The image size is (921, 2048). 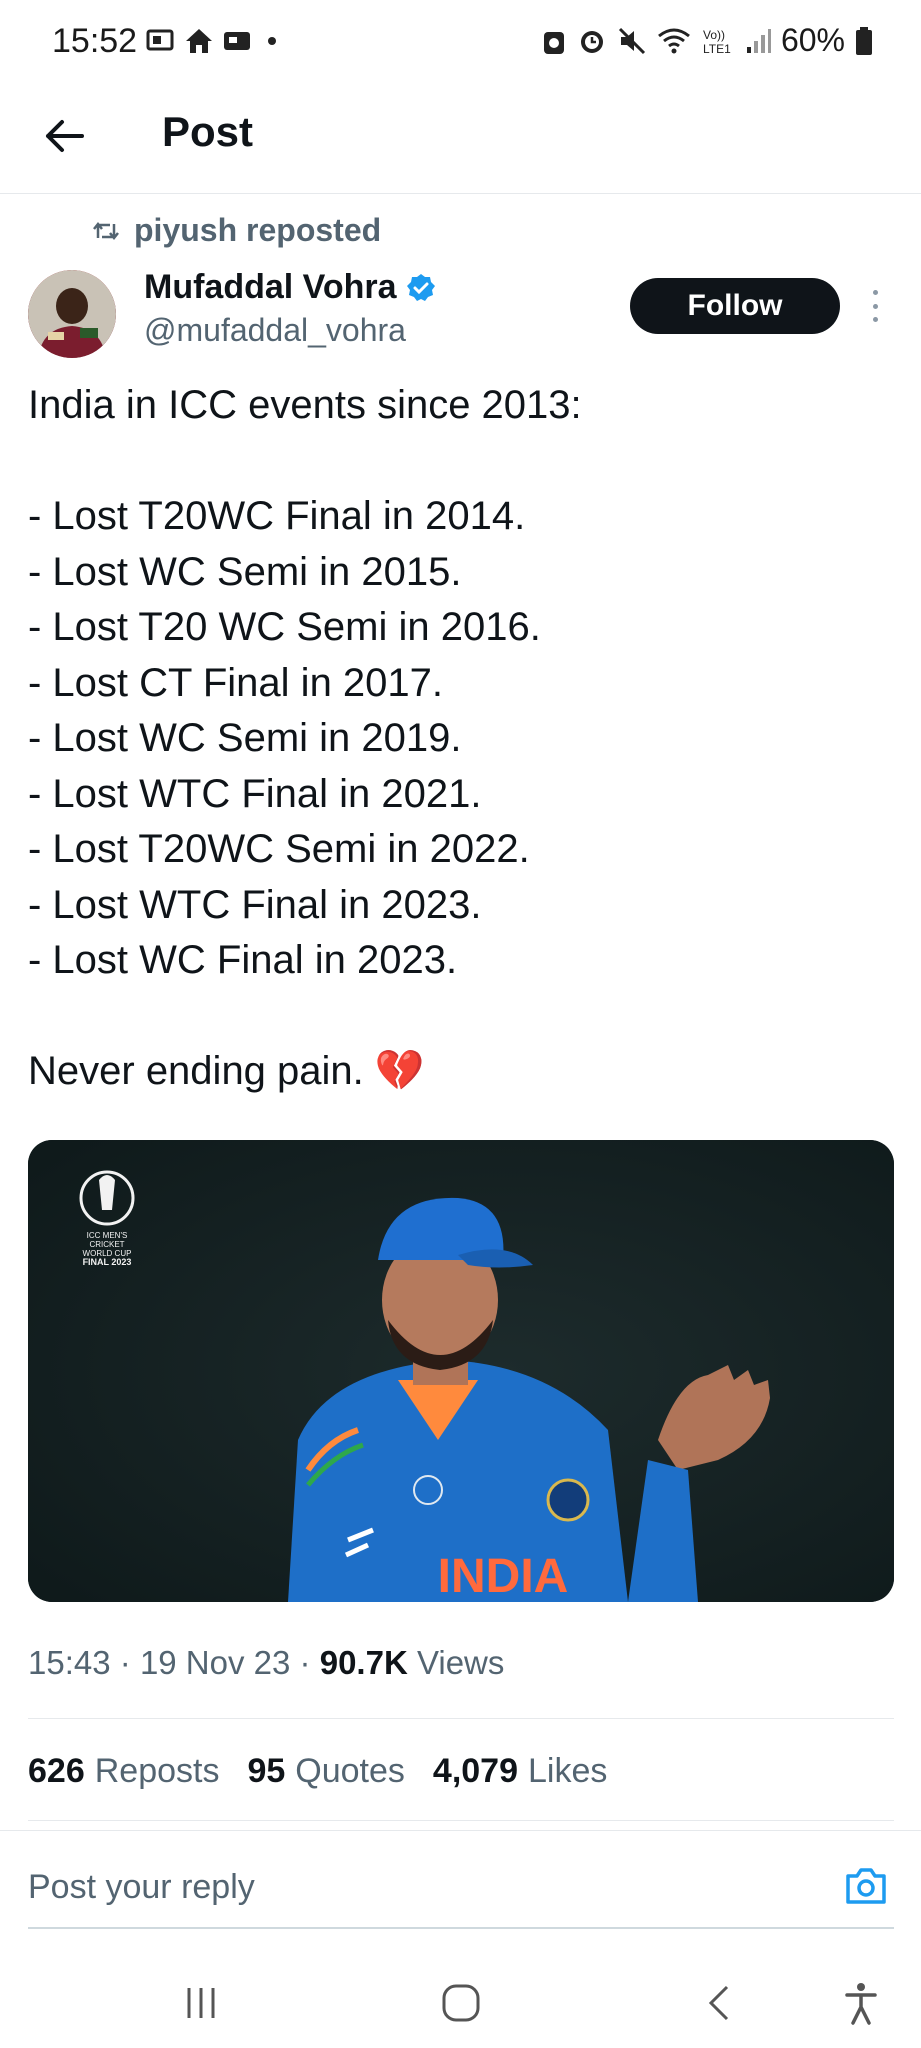 I want to click on reply-underline, so click(x=461, y=1928).